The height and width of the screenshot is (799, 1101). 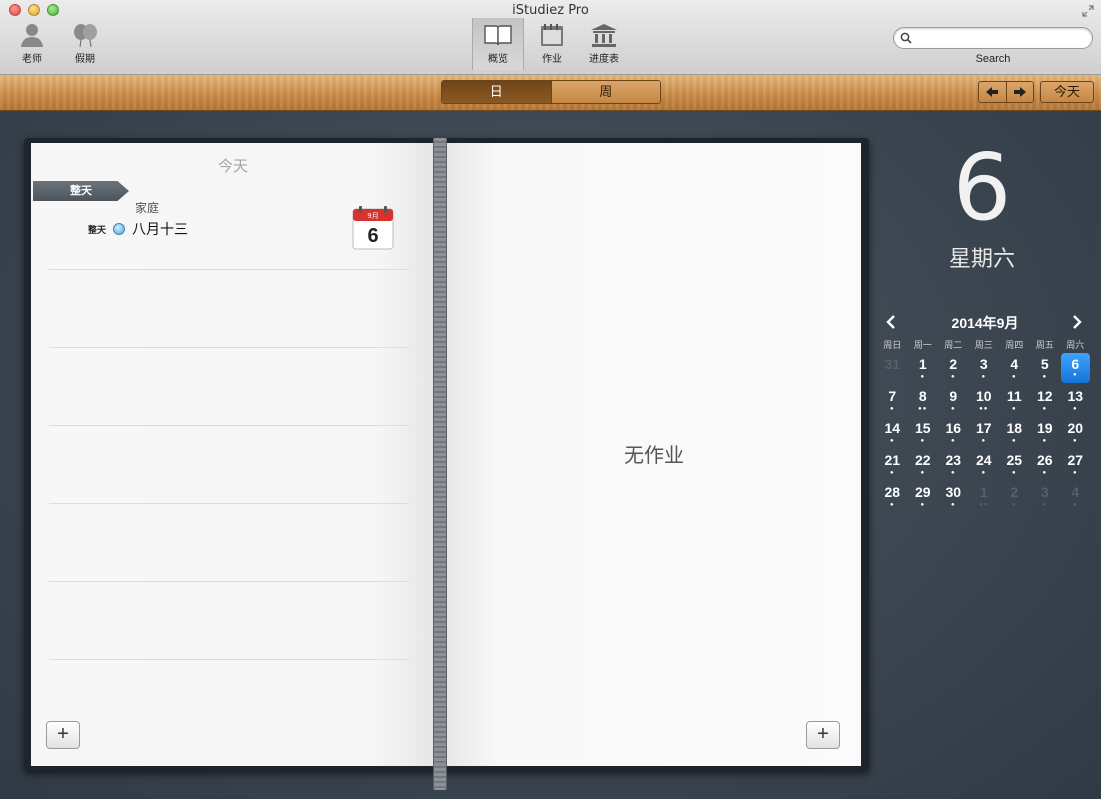 What do you see at coordinates (1044, 428) in the screenshot?
I see `calendar-day-number: 19` at bounding box center [1044, 428].